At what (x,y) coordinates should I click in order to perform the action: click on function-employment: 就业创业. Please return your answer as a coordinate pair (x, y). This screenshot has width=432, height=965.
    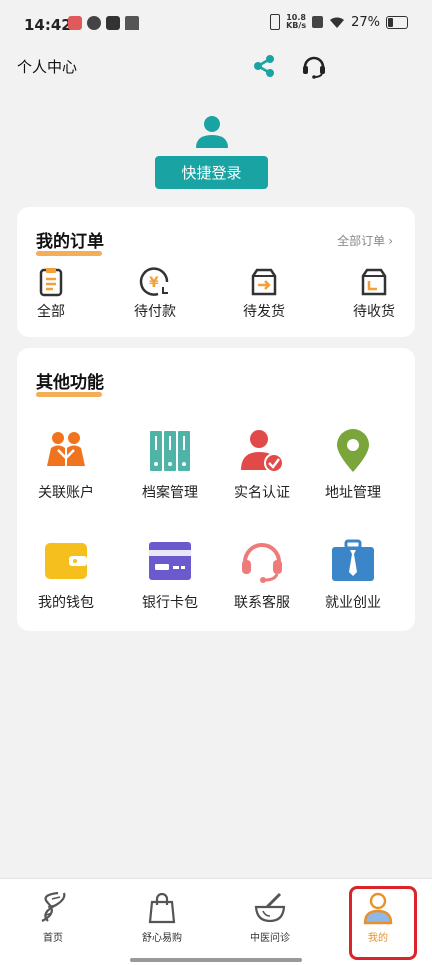
    Looking at the image, I should click on (353, 575).